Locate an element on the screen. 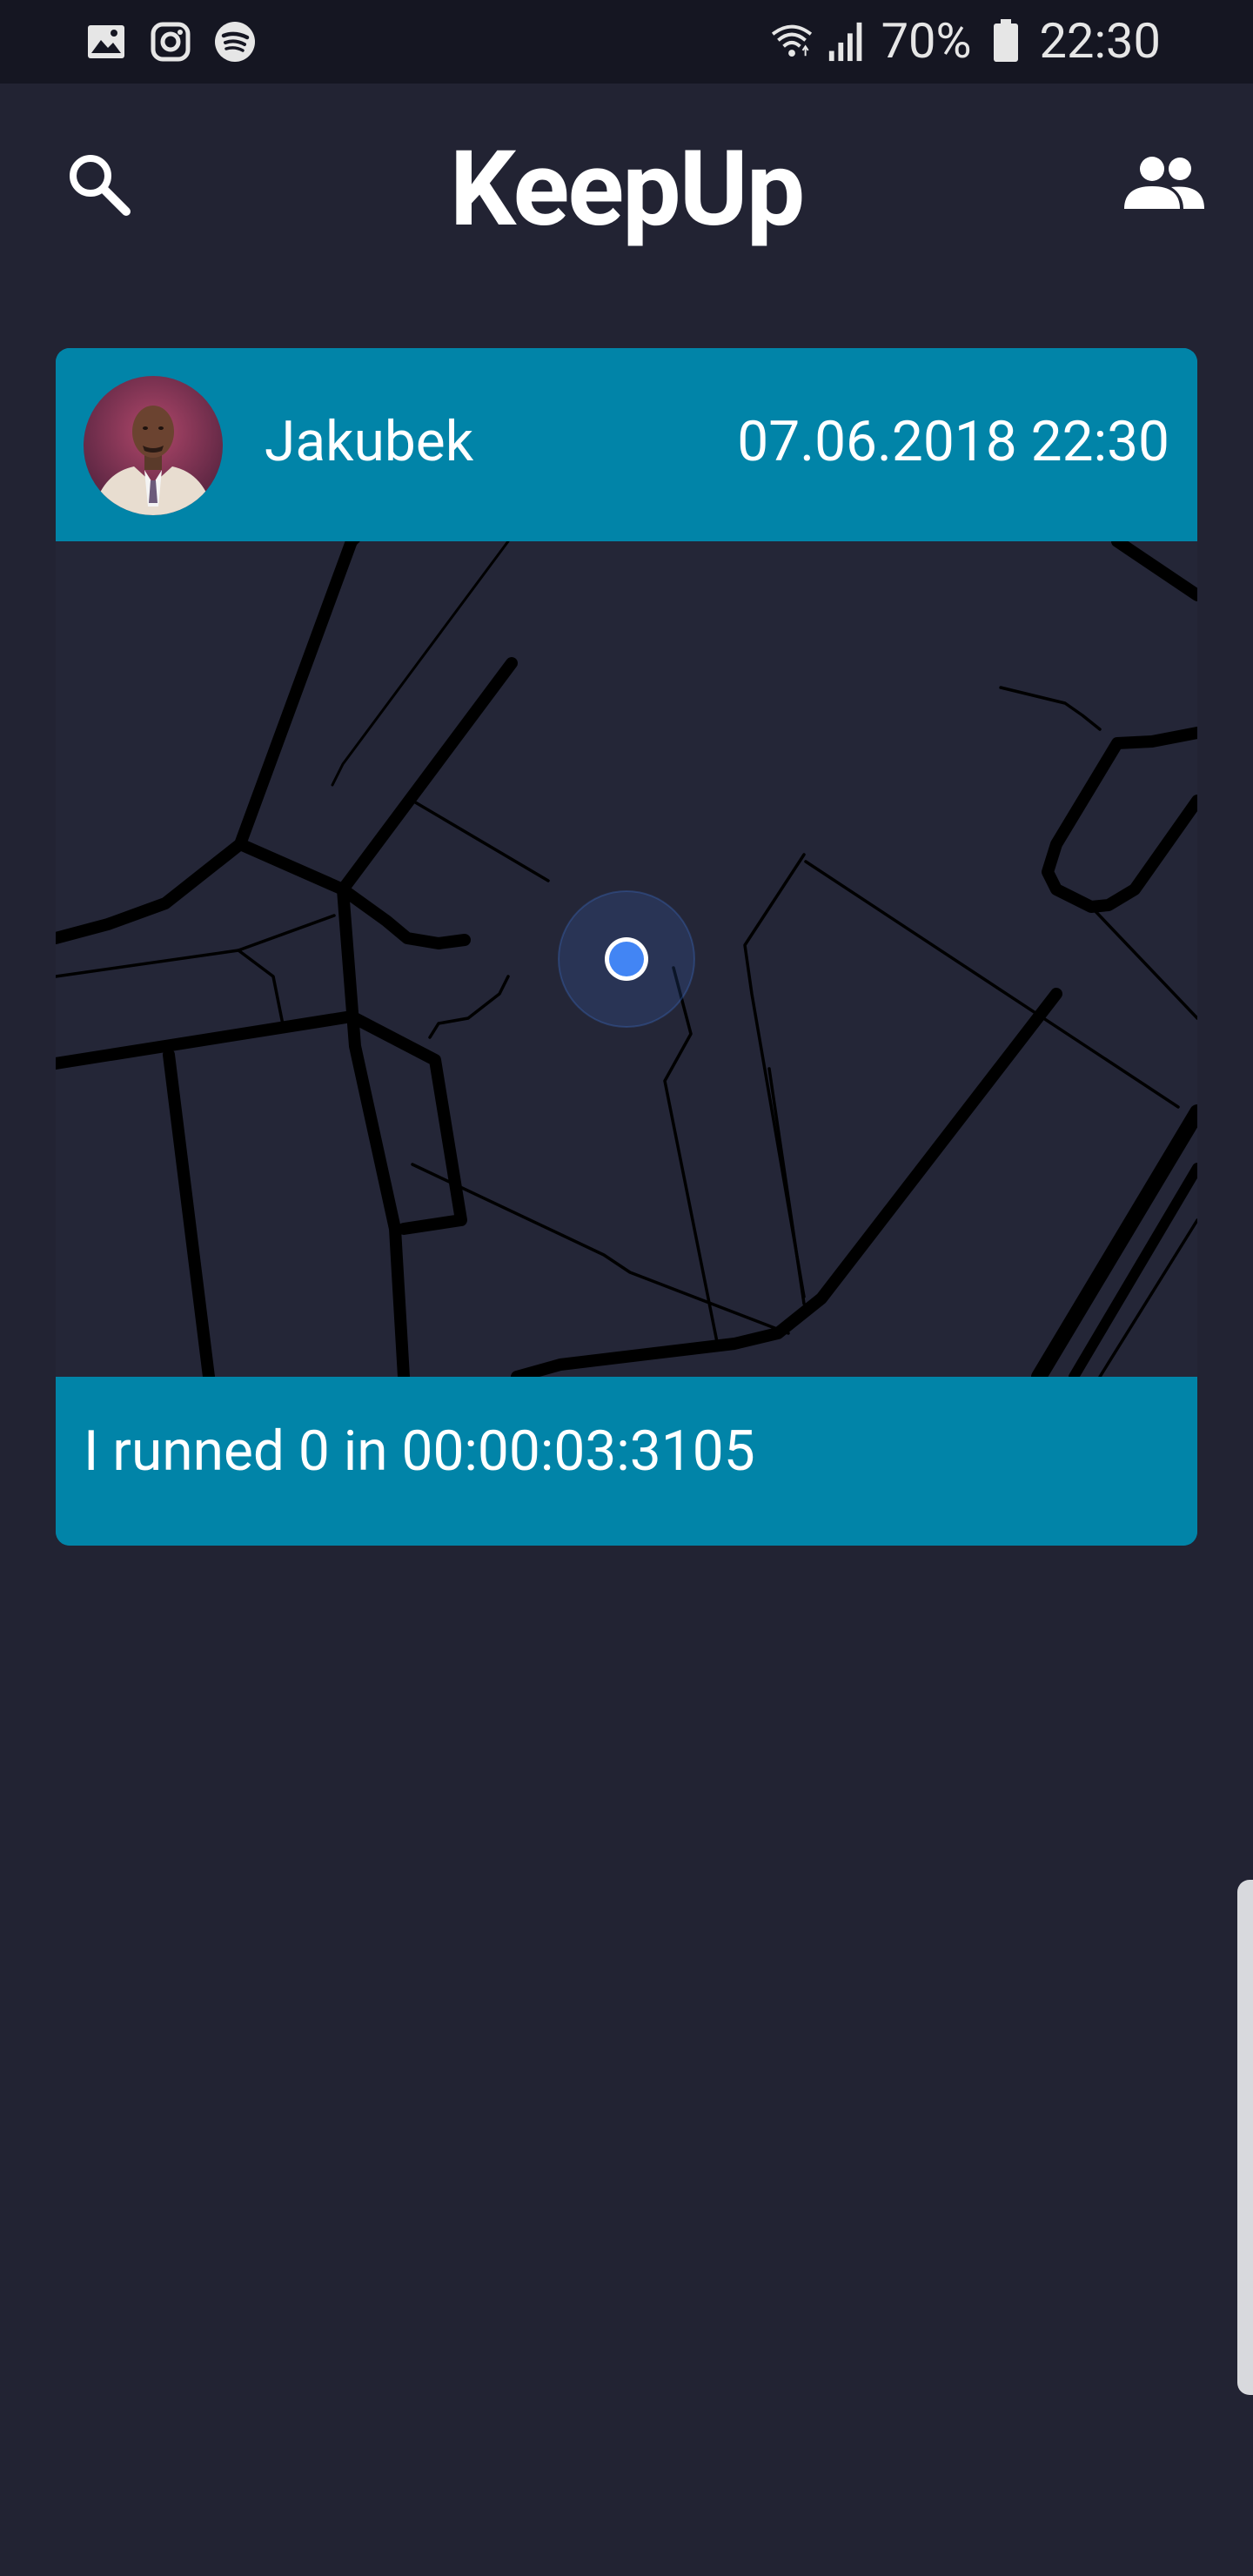  gallery-icon is located at coordinates (106, 41).